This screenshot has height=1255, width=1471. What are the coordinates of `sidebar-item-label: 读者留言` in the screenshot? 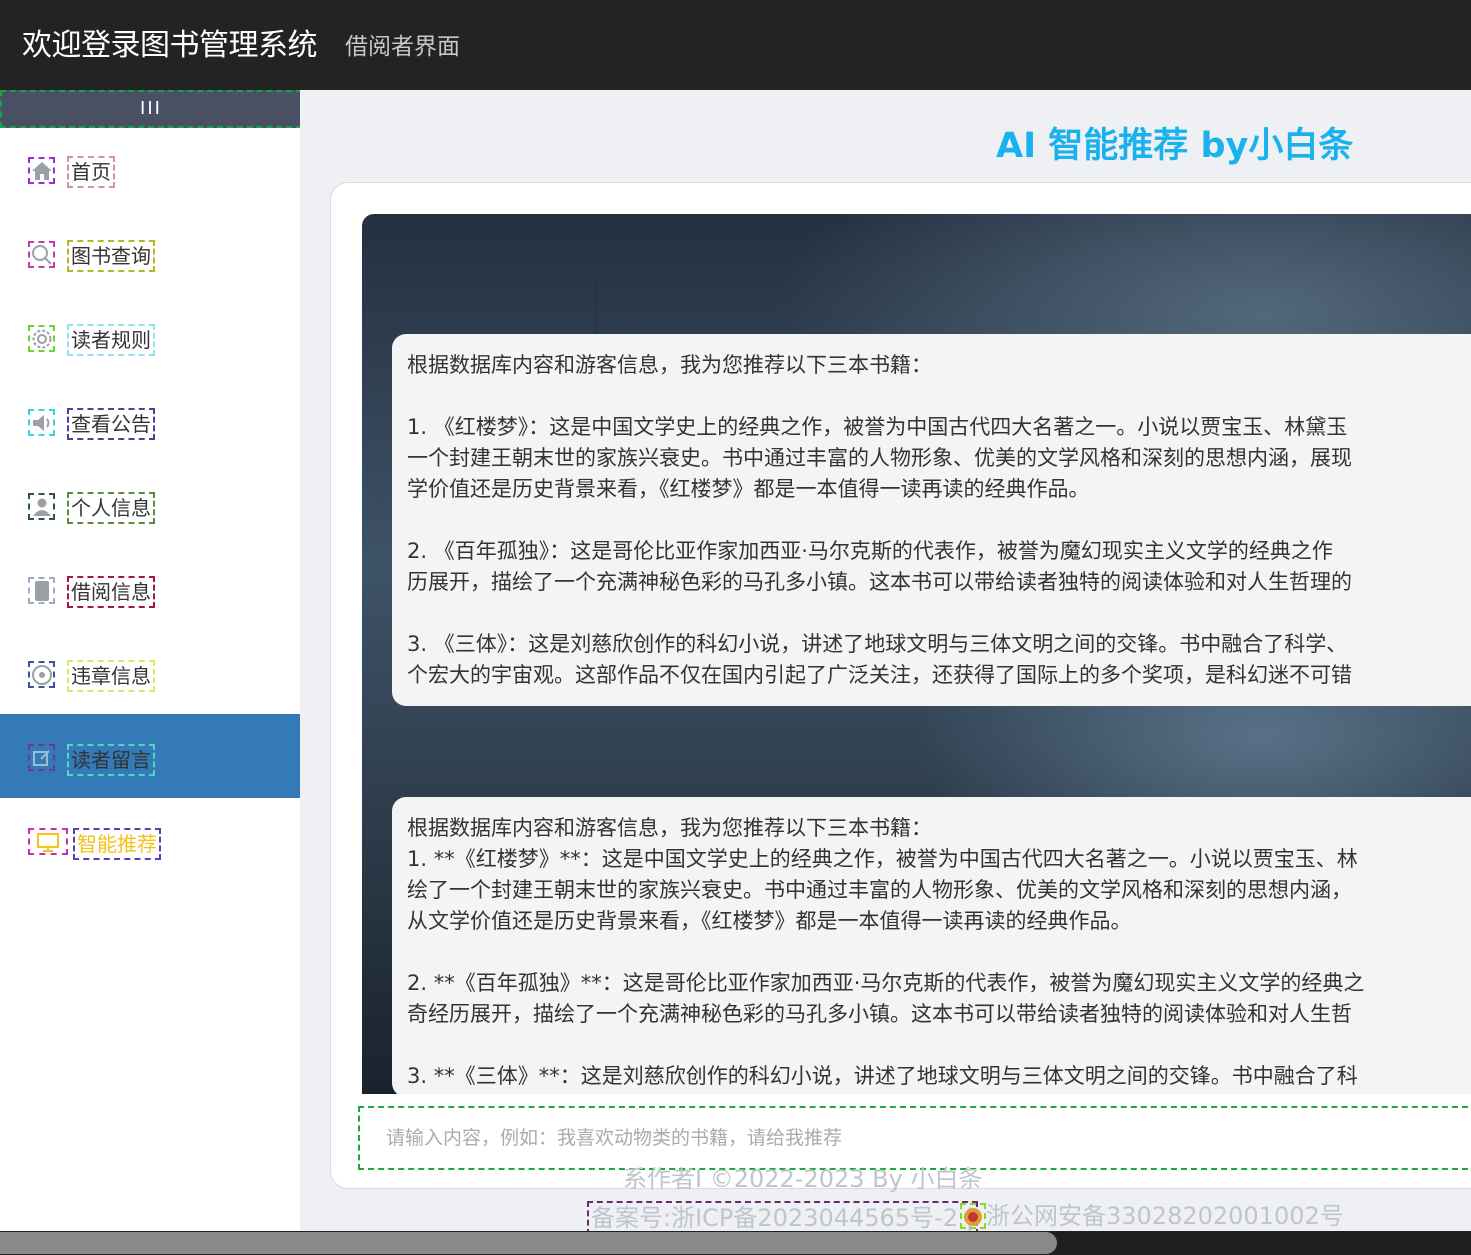 It's located at (111, 760).